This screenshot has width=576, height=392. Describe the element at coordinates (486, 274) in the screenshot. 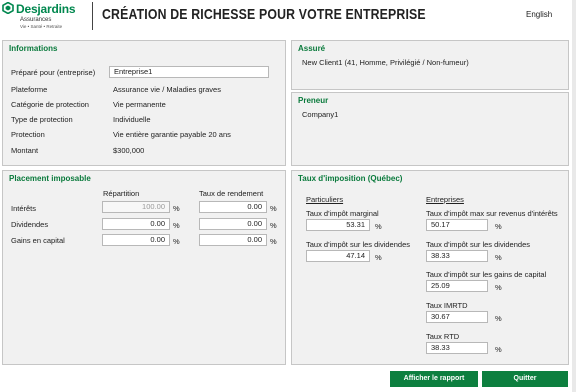

I see `e-gains-label: Taux d'impôt sur les gains de capital` at that location.